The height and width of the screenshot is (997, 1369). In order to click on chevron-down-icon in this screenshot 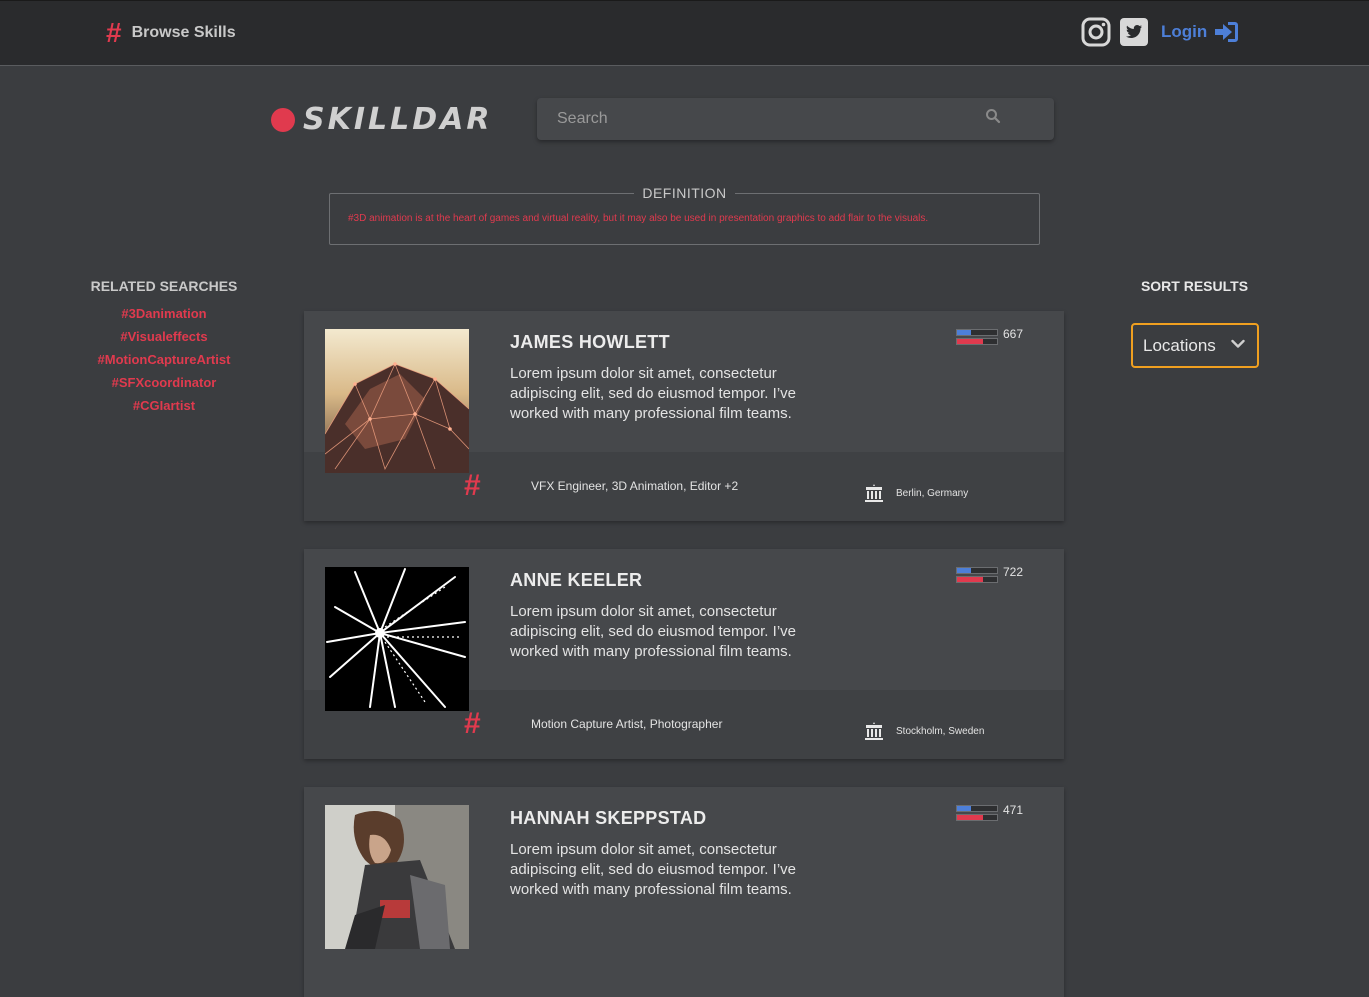, I will do `click(1238, 343)`.